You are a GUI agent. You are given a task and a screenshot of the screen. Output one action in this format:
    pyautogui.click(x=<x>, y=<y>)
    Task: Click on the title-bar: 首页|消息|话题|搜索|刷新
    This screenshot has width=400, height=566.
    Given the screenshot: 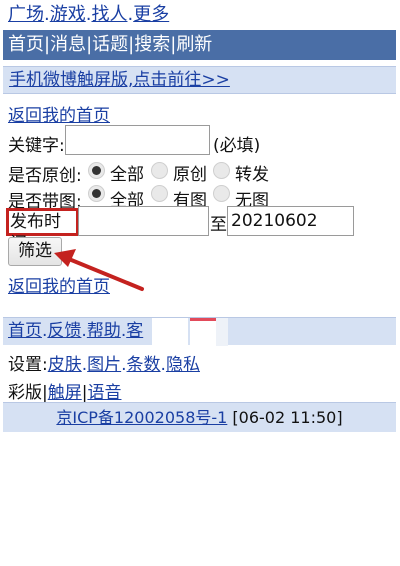 What is the action you would take?
    pyautogui.click(x=199, y=45)
    